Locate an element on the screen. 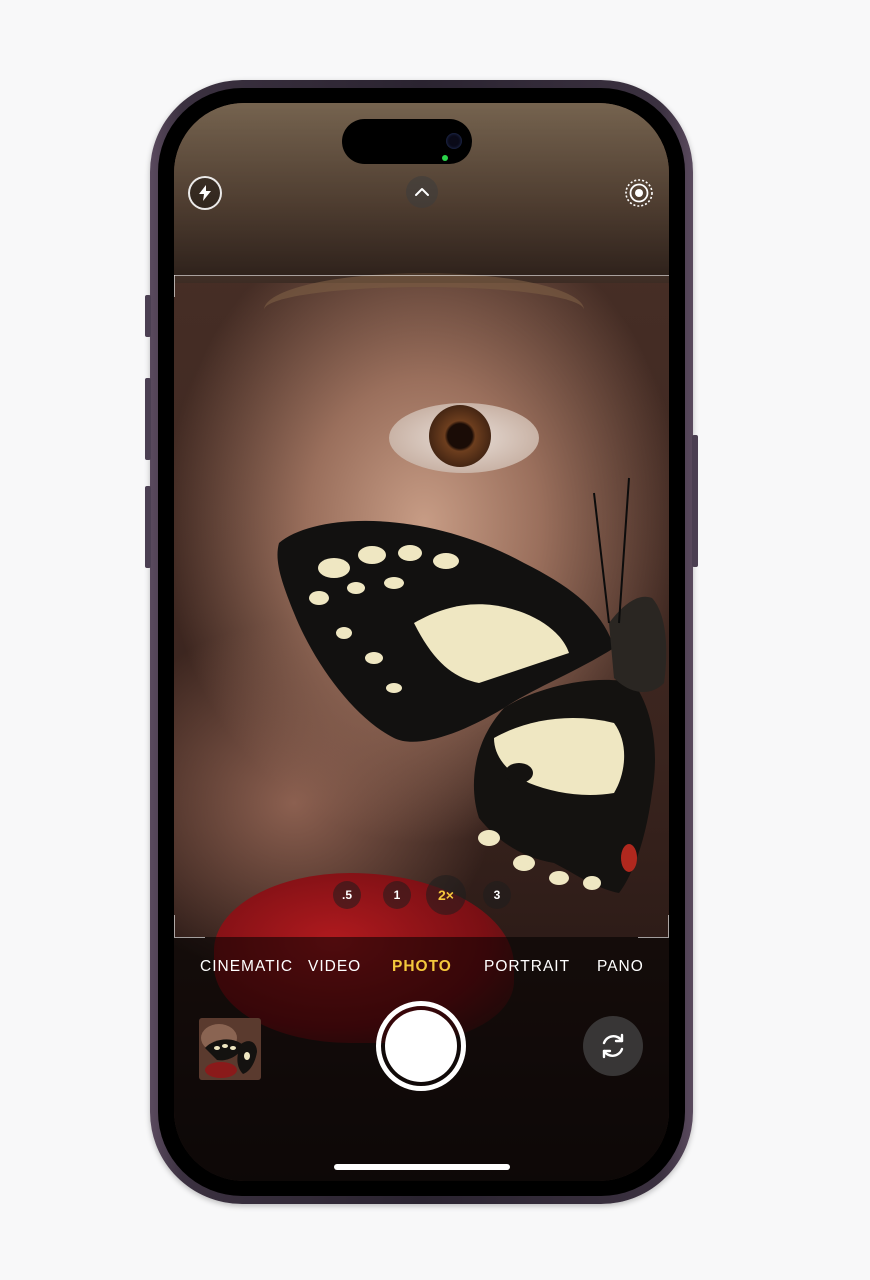 The image size is (870, 1280). shutter-button is located at coordinates (421, 1046).